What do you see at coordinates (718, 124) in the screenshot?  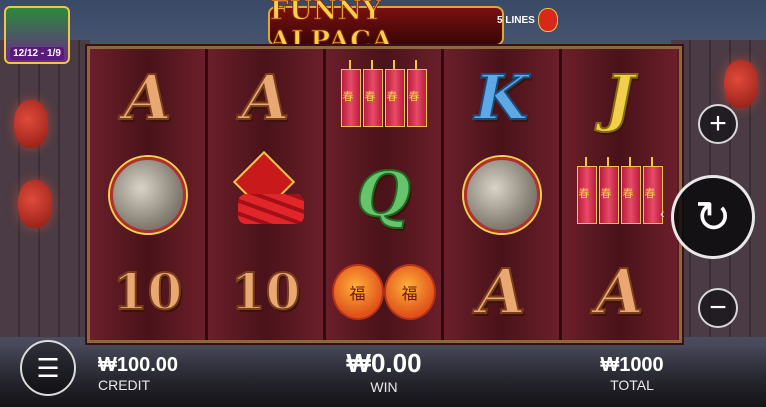 I see `increase-bet-button: +` at bounding box center [718, 124].